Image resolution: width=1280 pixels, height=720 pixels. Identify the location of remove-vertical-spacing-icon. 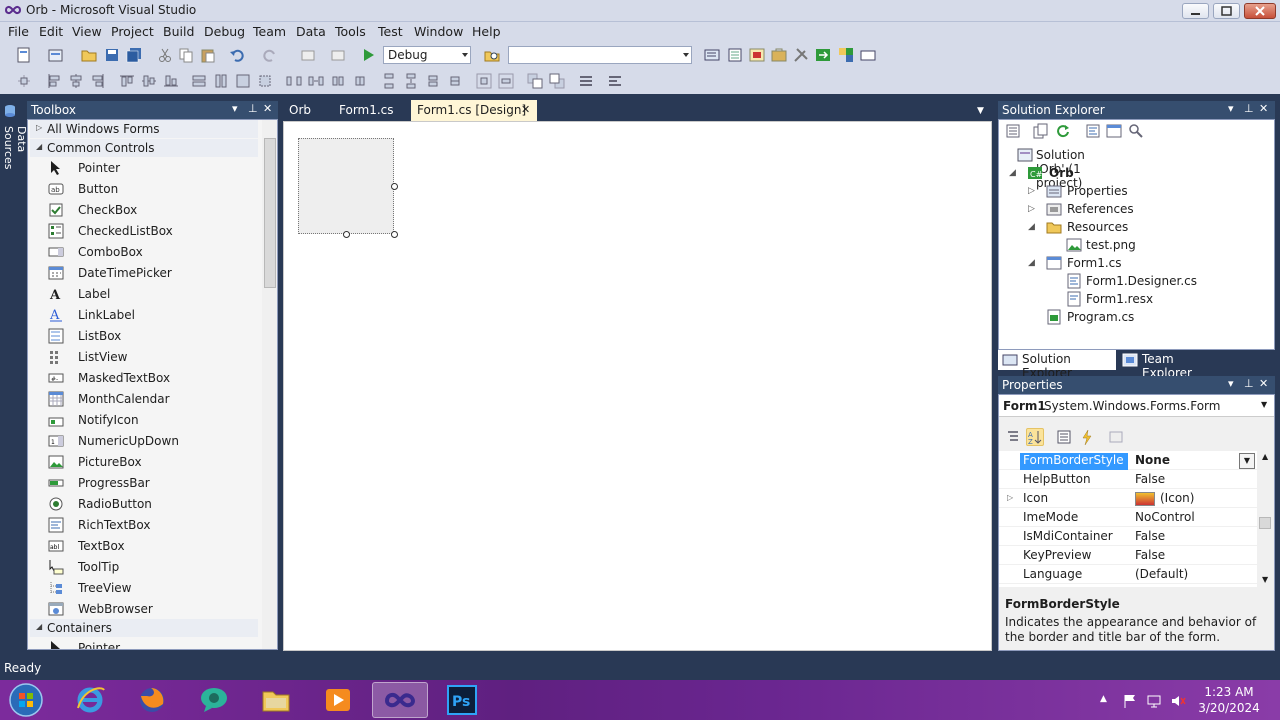
(455, 81).